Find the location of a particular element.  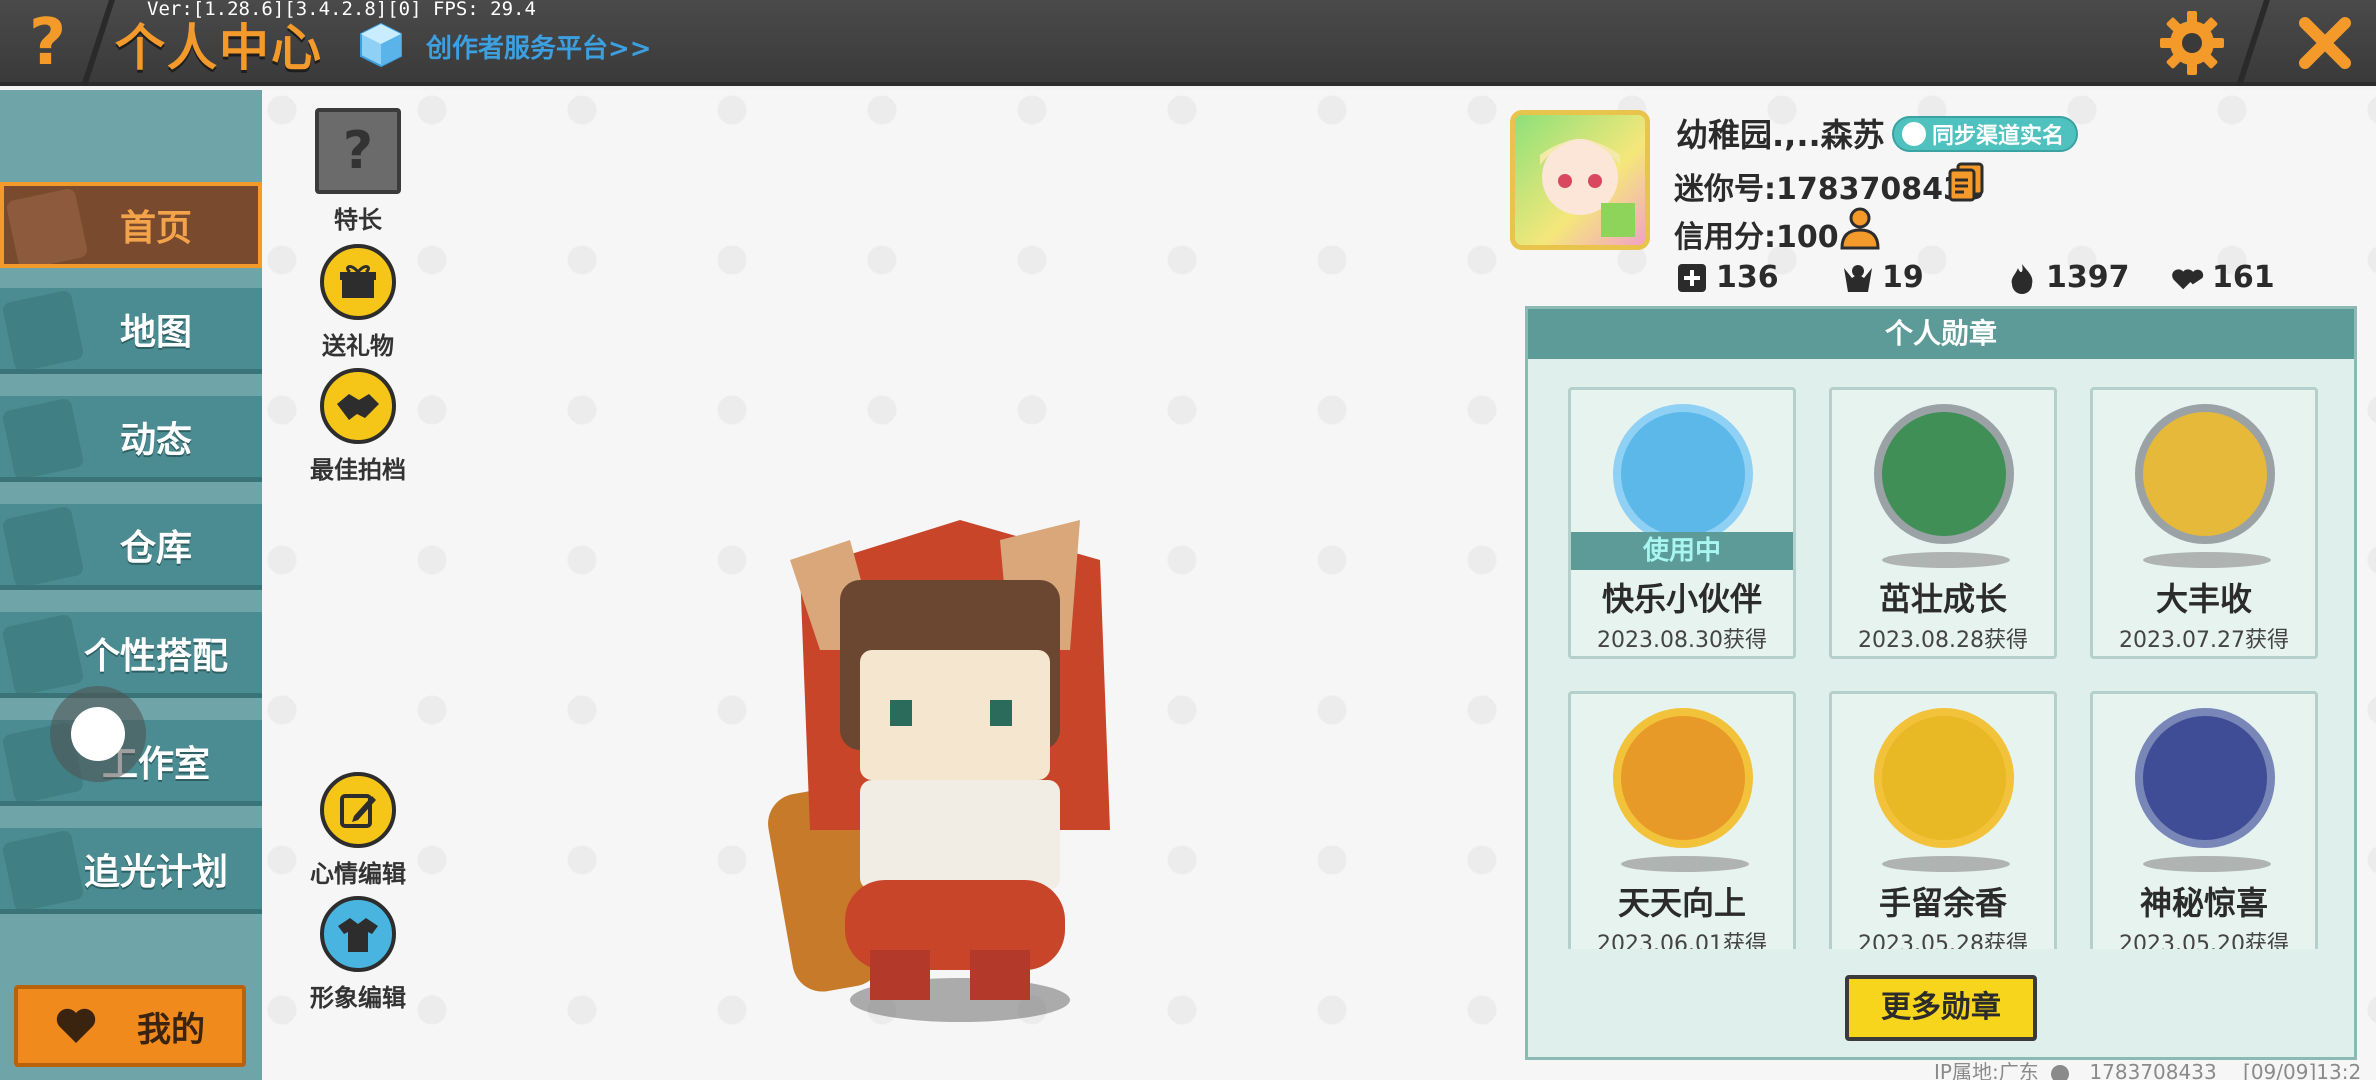

medal-card: 天天向上 2023.06.01获得 is located at coordinates (1682, 820).